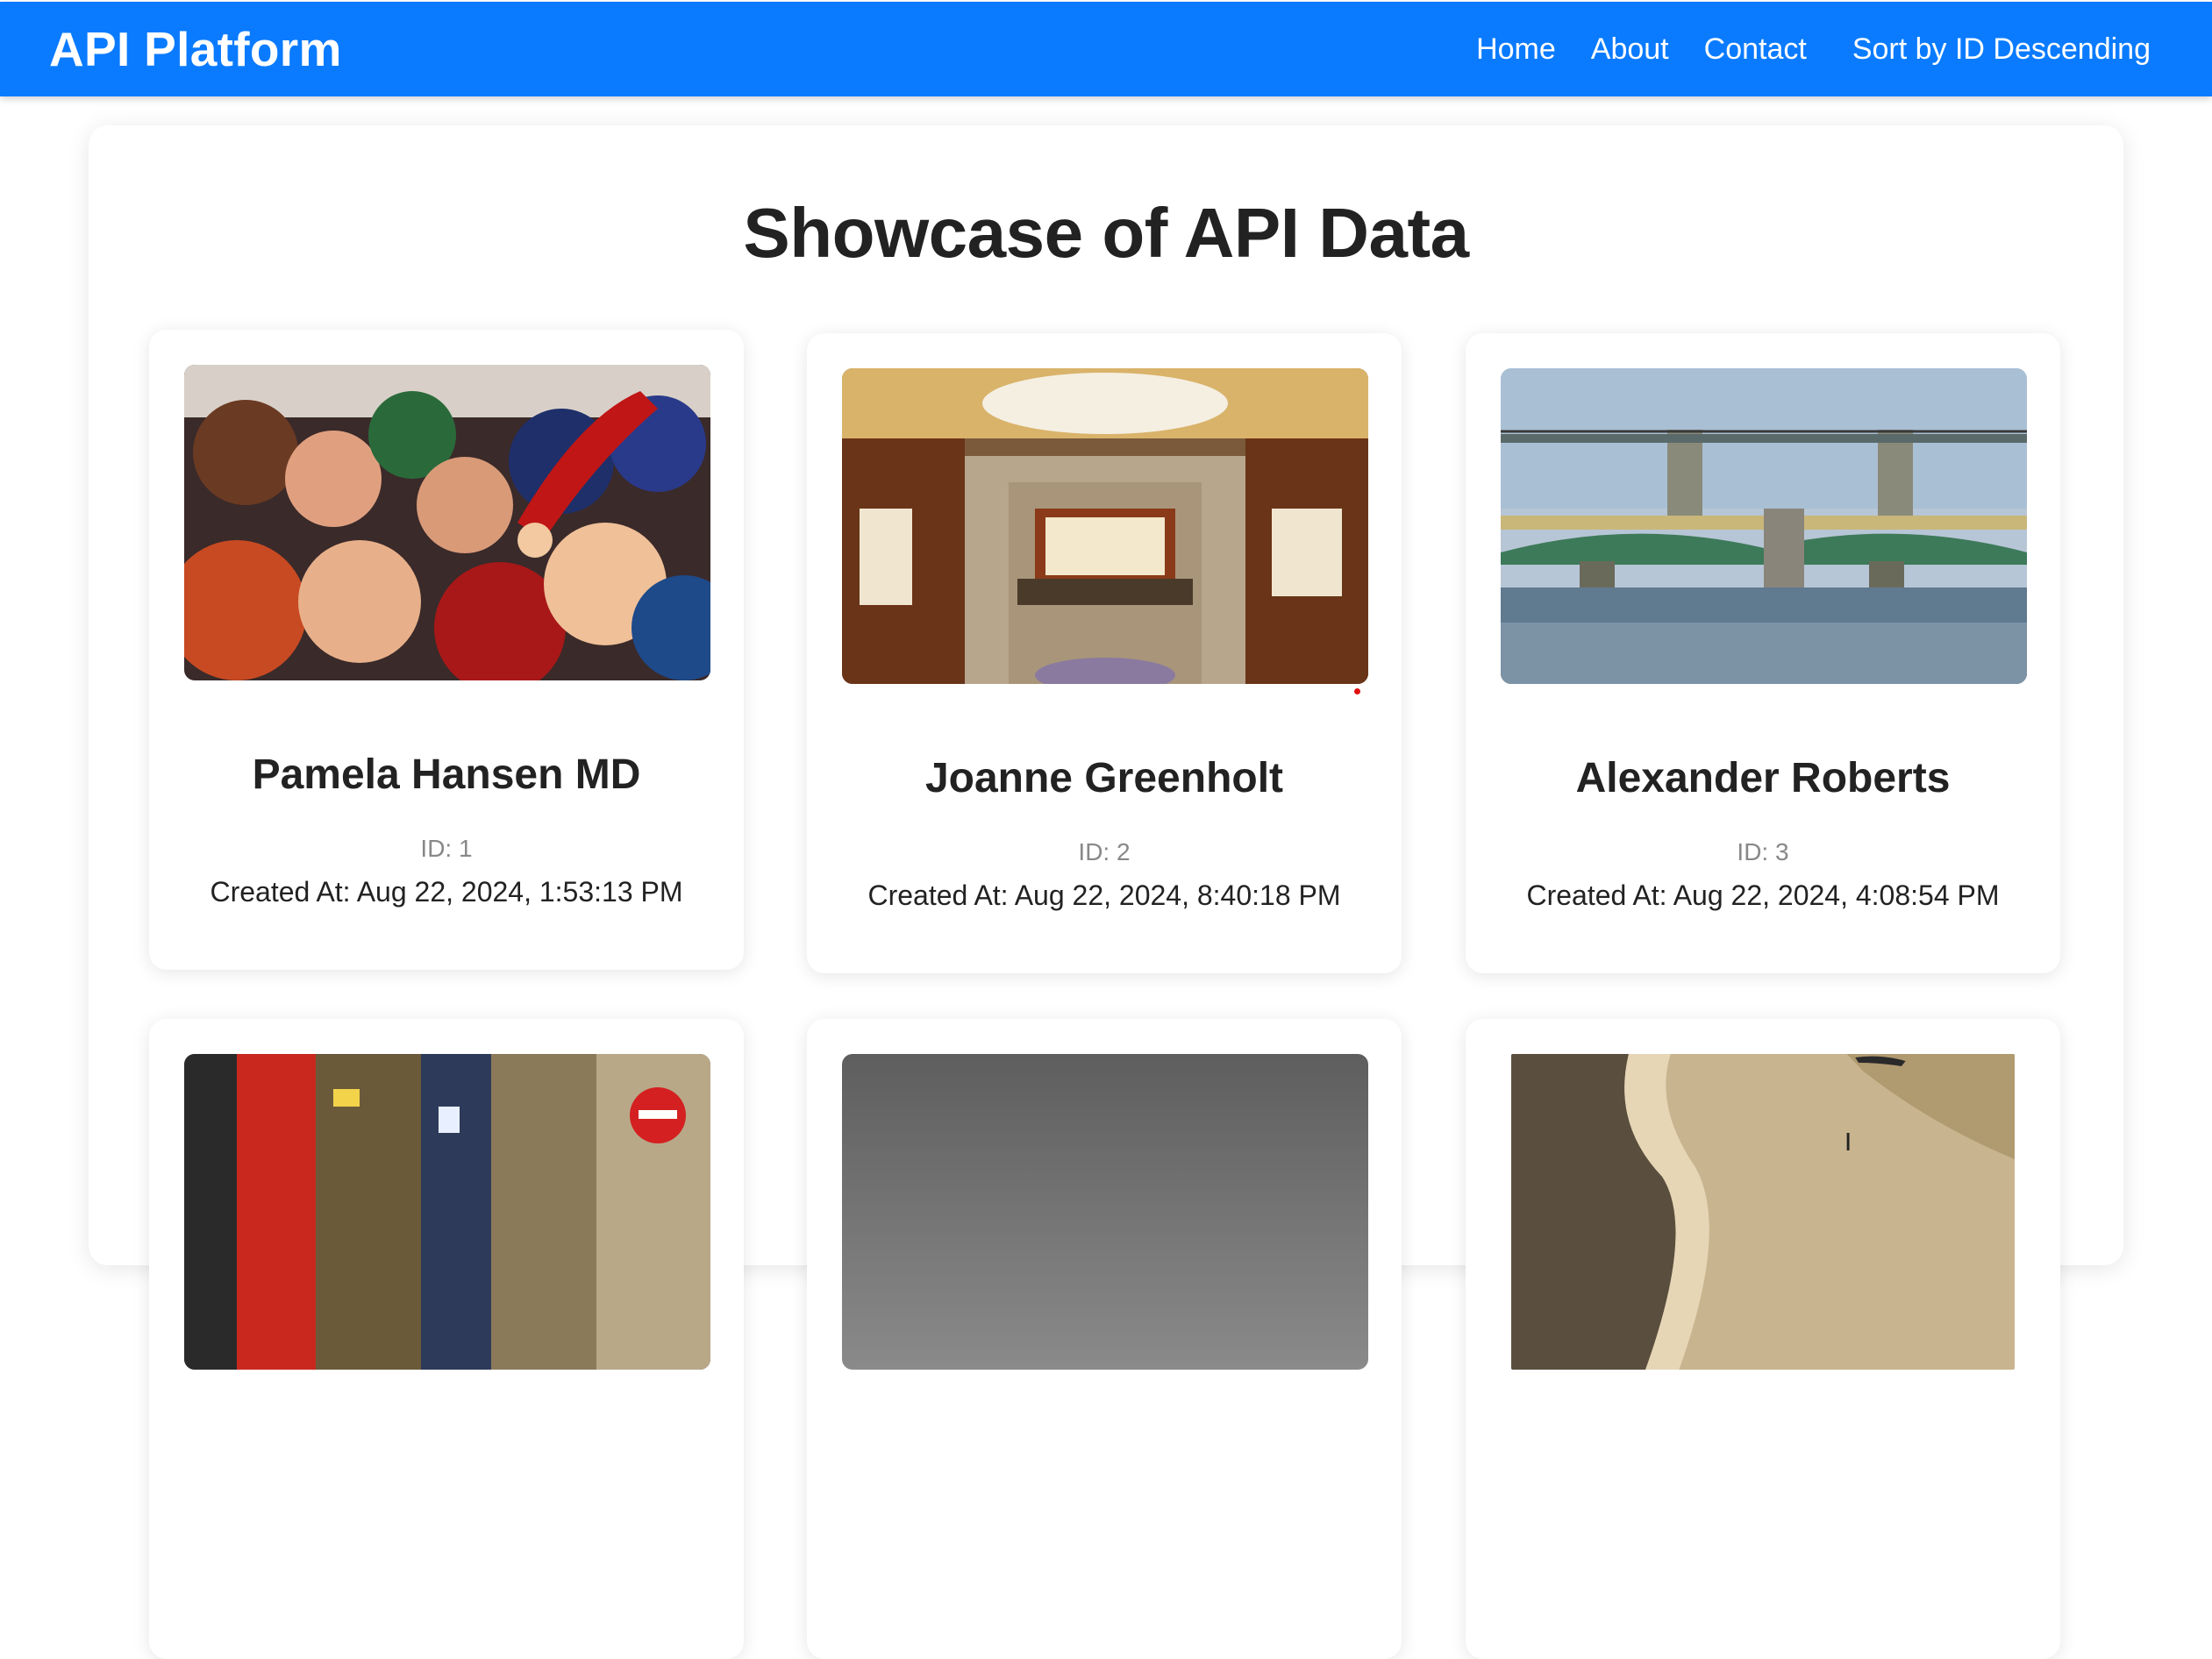 The height and width of the screenshot is (1659, 2212). What do you see at coordinates (1763, 851) in the screenshot?
I see `card-id: ID: 3` at bounding box center [1763, 851].